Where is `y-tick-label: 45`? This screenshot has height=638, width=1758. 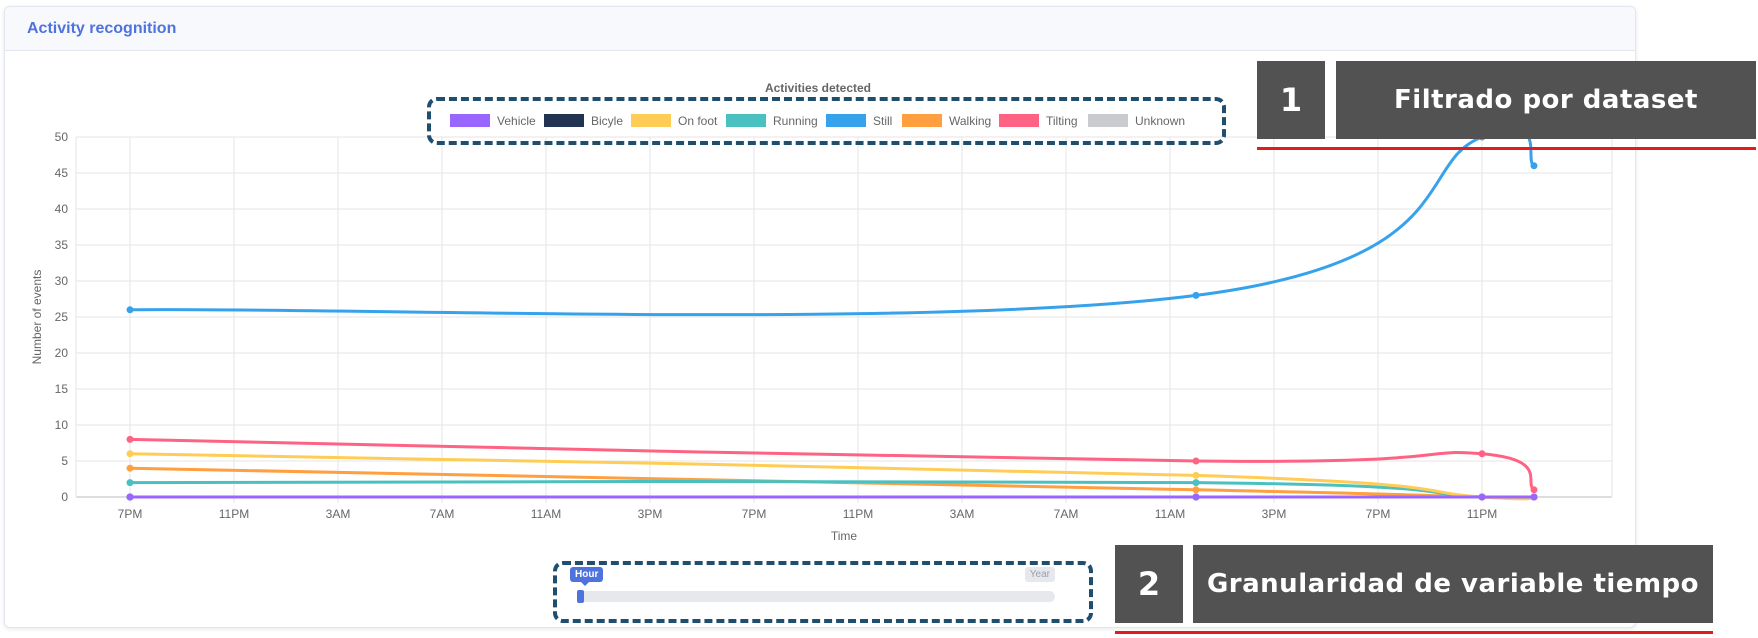 y-tick-label: 45 is located at coordinates (62, 173).